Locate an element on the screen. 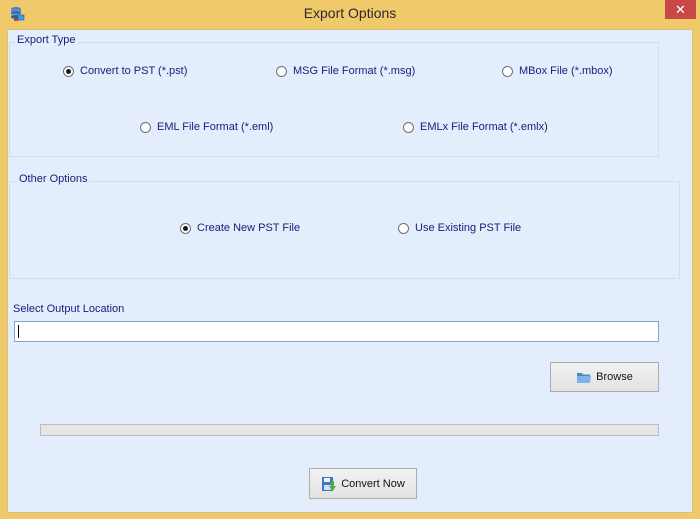  progress-bar is located at coordinates (349, 430).